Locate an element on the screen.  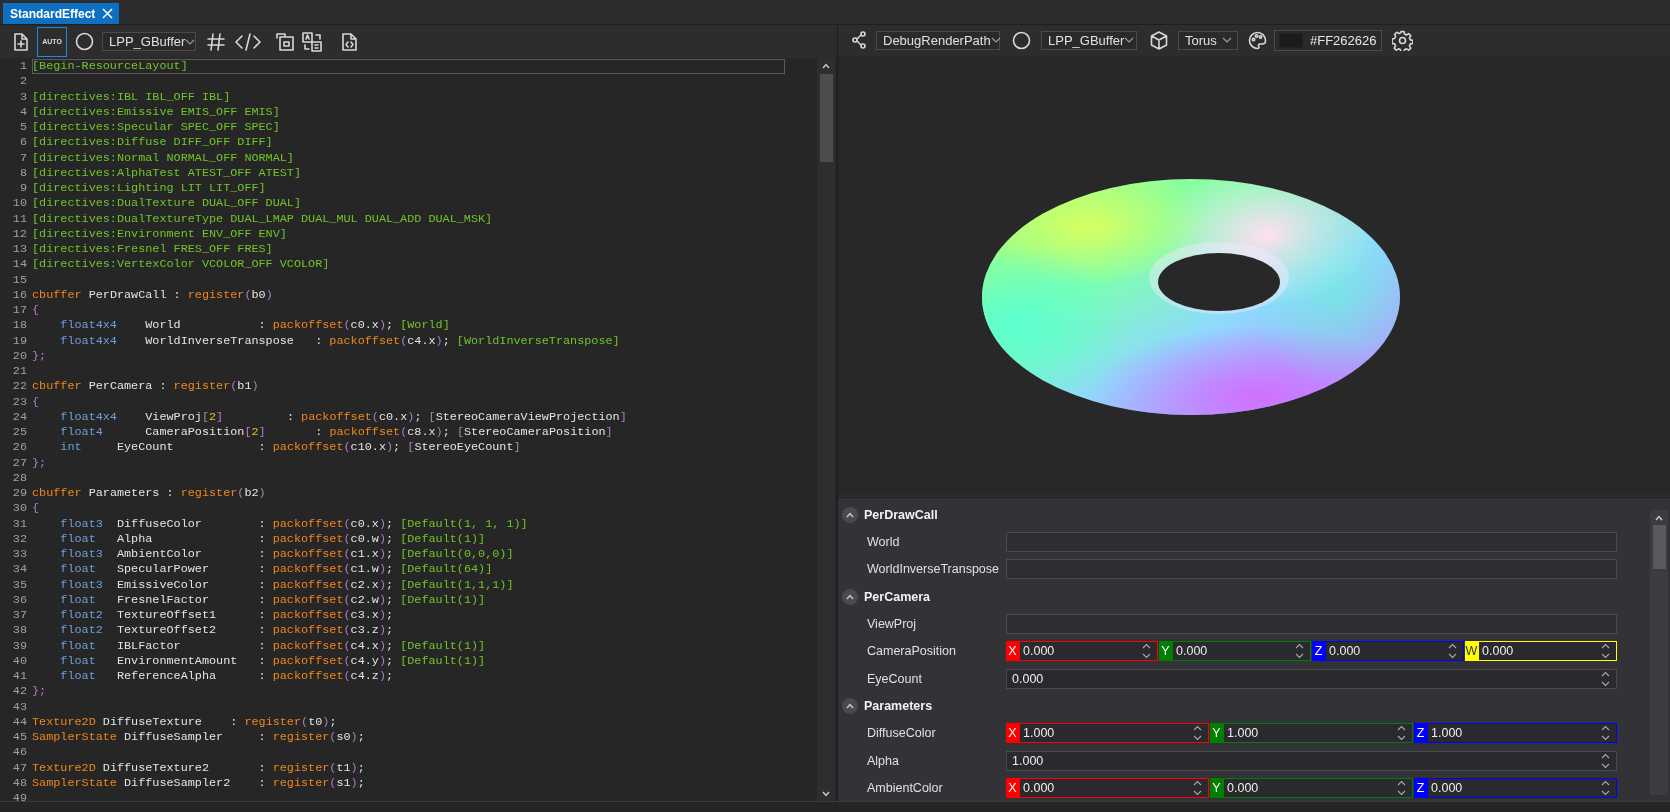
swap-icon is located at coordinates (312, 41).